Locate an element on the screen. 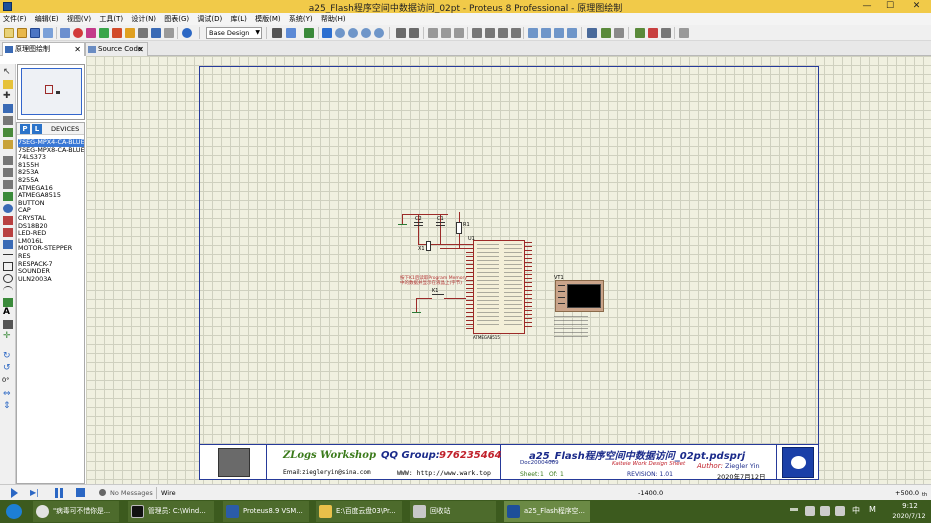 The width and height of the screenshot is (931, 523). start-button is located at coordinates (14, 511).